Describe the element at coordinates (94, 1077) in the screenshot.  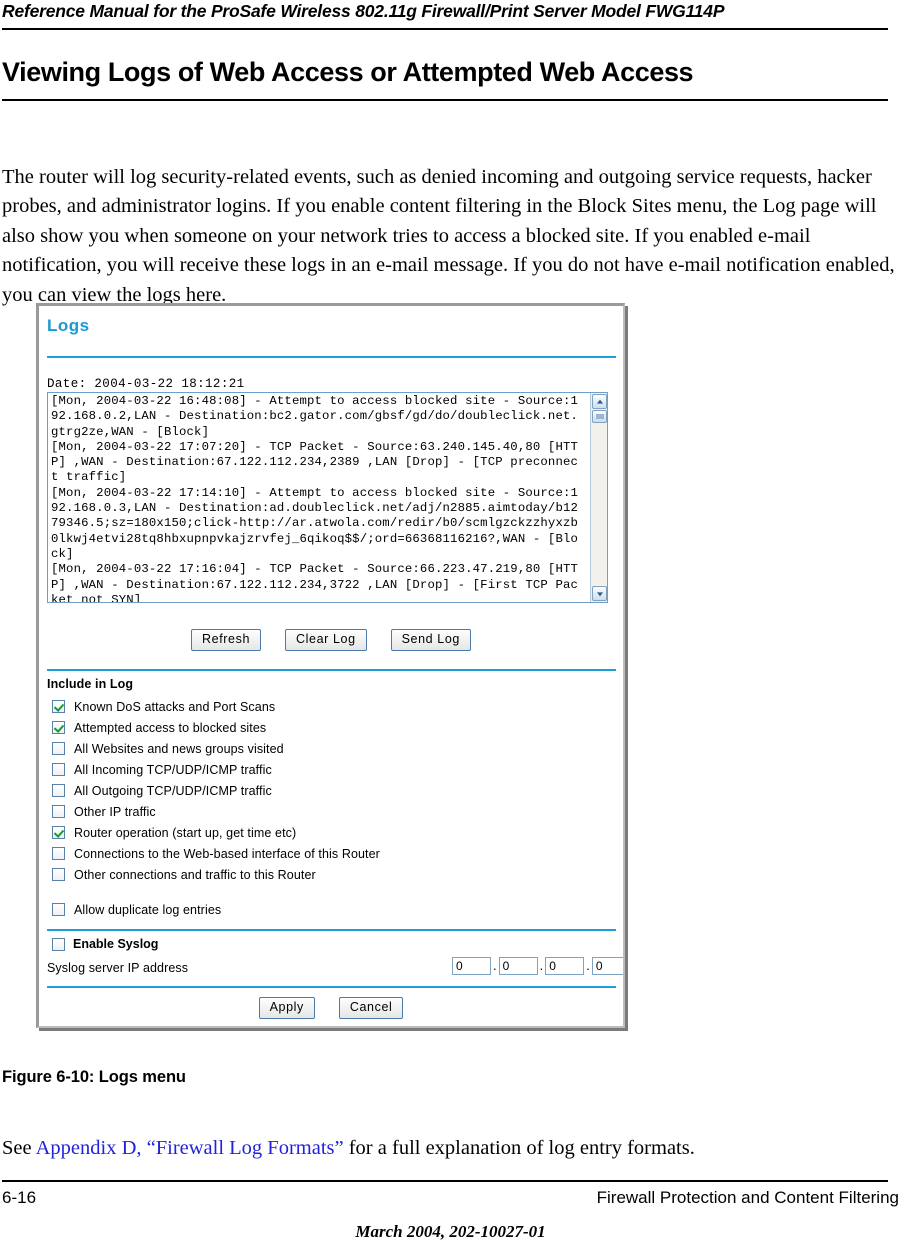
I see `figure-caption: Figure 6-10: Logs menu` at that location.